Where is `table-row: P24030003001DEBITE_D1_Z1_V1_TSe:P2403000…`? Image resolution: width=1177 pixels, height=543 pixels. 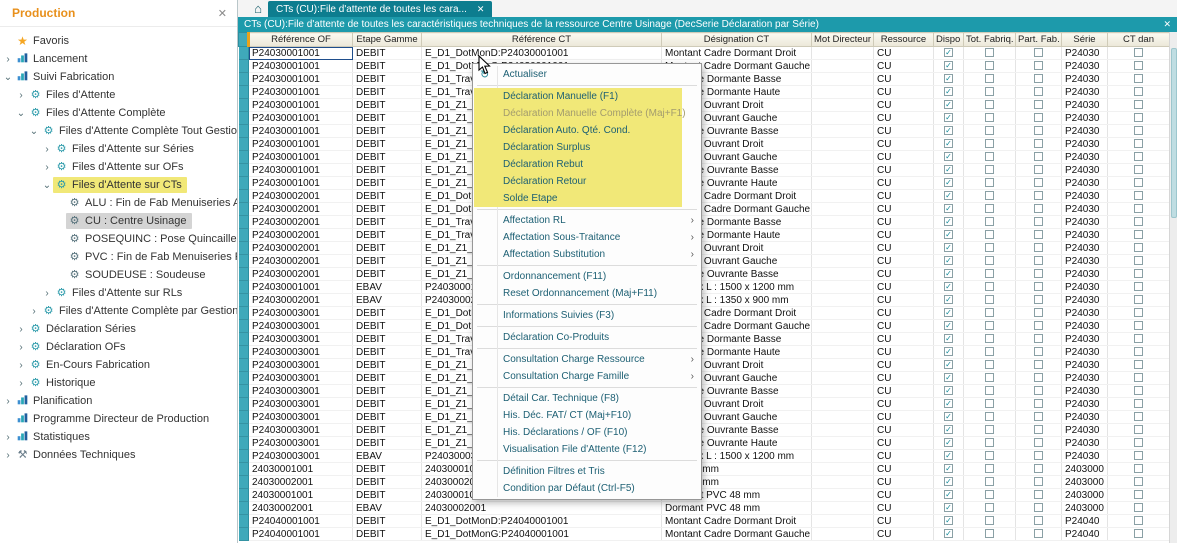
table-row: P24030003001DEBITE_D1_Z1_V1_TSe:P2403000… is located at coordinates (704, 391).